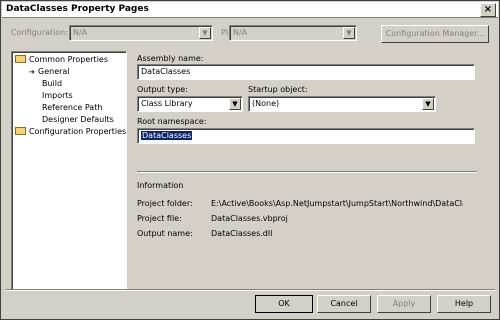 This screenshot has height=320, width=500. I want to click on tree-item-label: Imports, so click(57, 95).